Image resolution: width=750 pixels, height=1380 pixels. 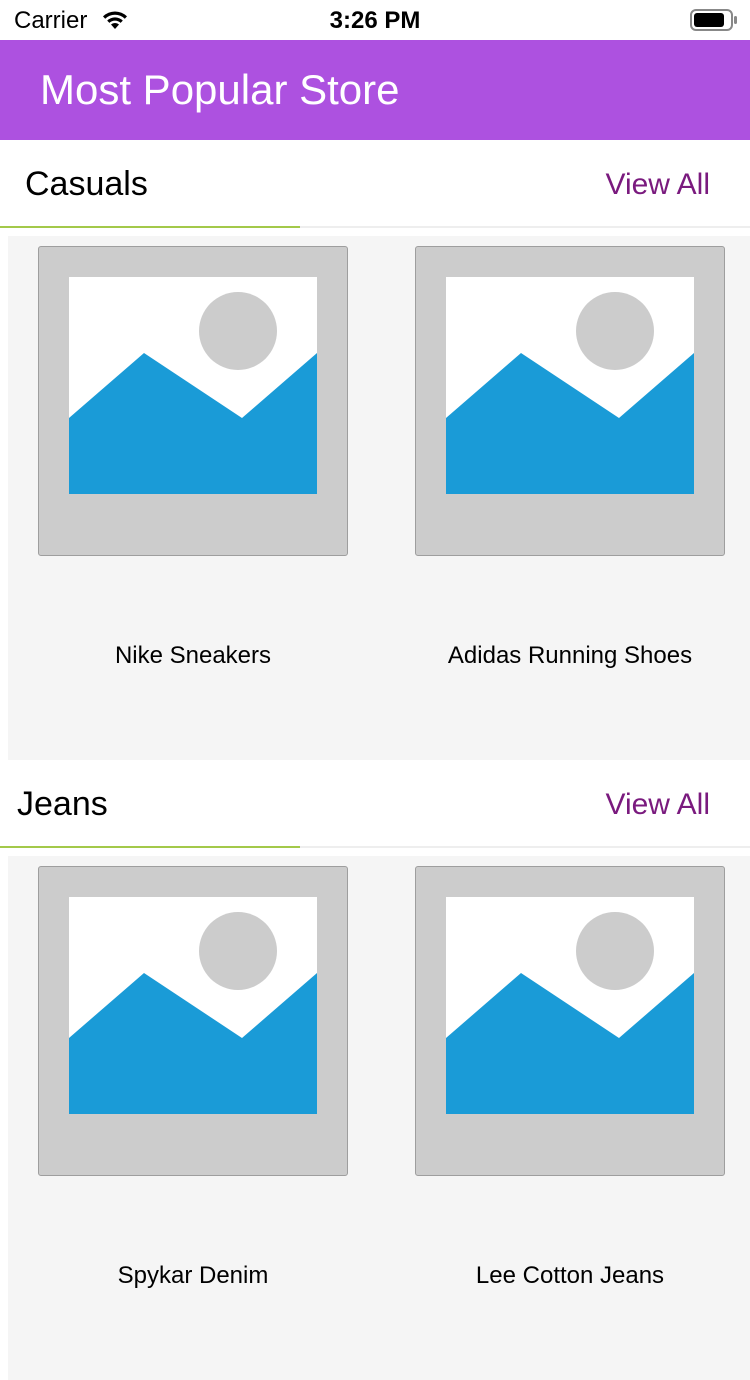 I want to click on product-card: Adidas Running Shoes, so click(x=570, y=457).